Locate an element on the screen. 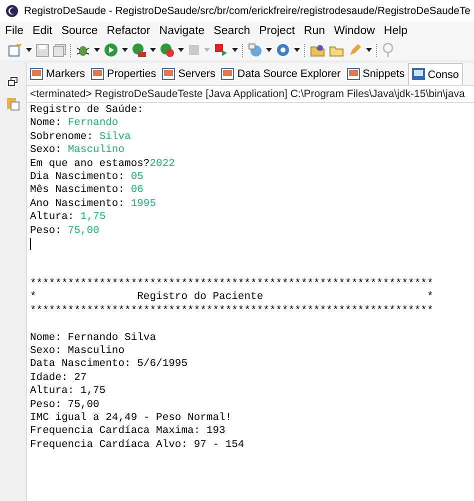 This screenshot has height=501, width=474. menu-item: File is located at coordinates (14, 31).